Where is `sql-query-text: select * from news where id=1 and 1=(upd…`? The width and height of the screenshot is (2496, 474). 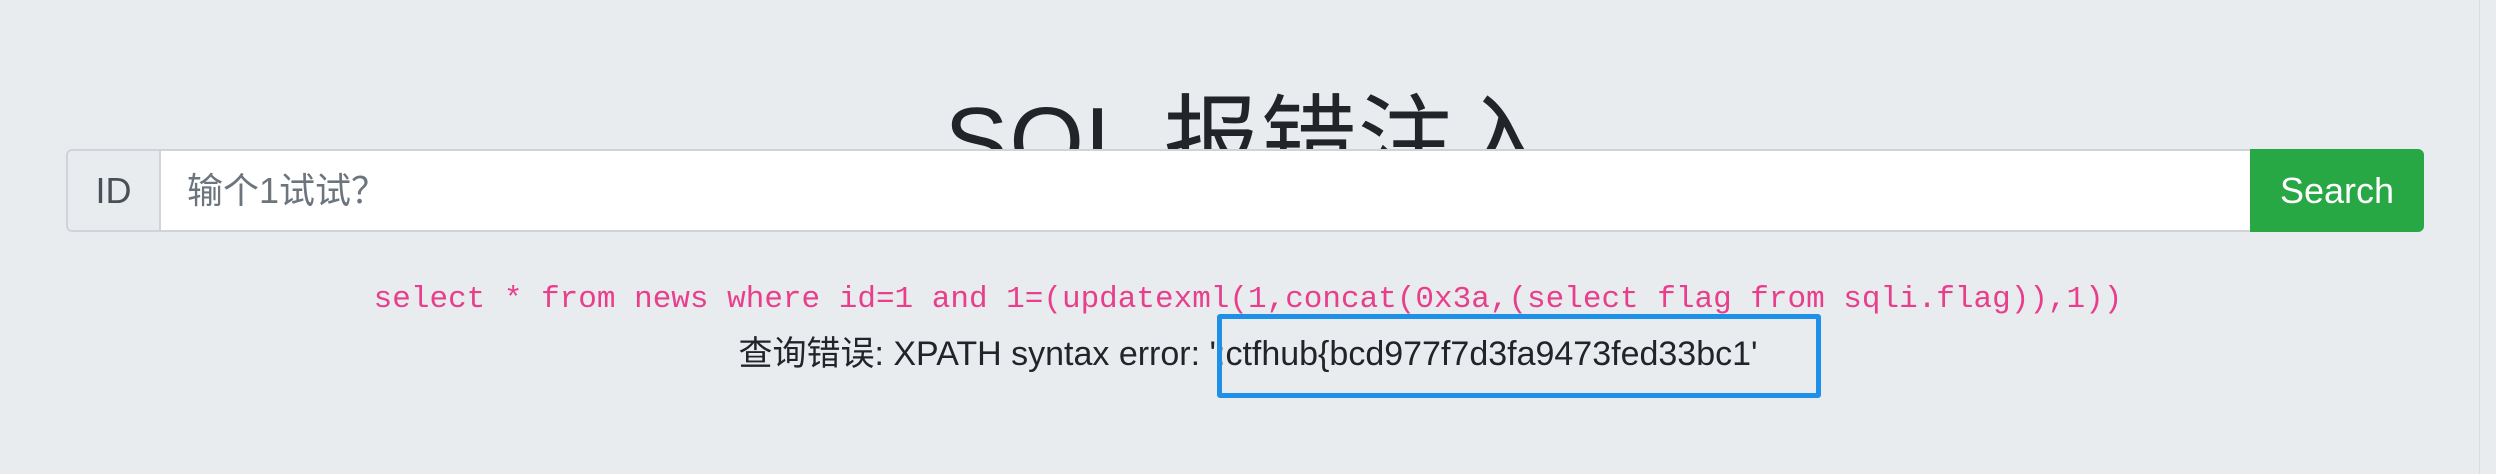
sql-query-text: select * from news where id=1 and 1=(upd… is located at coordinates (1248, 299).